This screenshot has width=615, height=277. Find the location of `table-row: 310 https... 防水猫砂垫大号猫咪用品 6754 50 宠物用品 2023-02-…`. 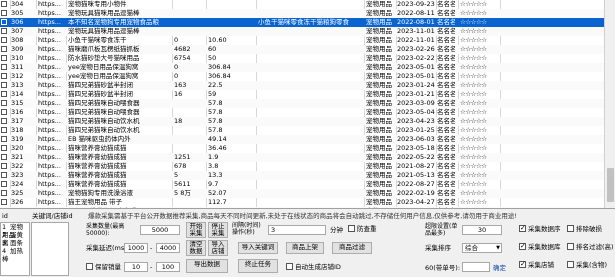

table-row: 310 https... 防水猫砂垫大号猫咪用品 6754 50 宠物用品 2023-02-… is located at coordinates (302, 58).